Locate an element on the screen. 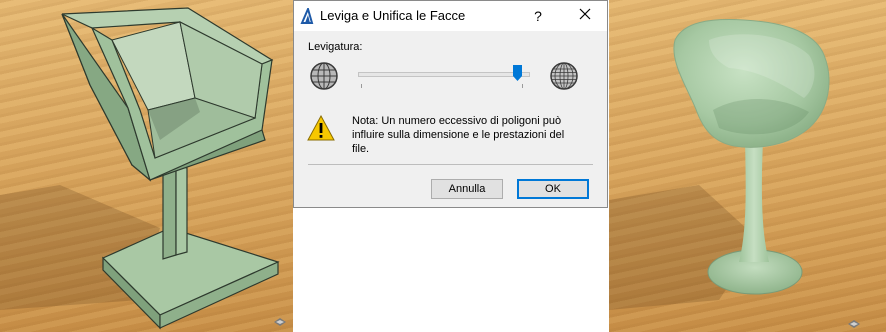  close-icon is located at coordinates (585, 14).